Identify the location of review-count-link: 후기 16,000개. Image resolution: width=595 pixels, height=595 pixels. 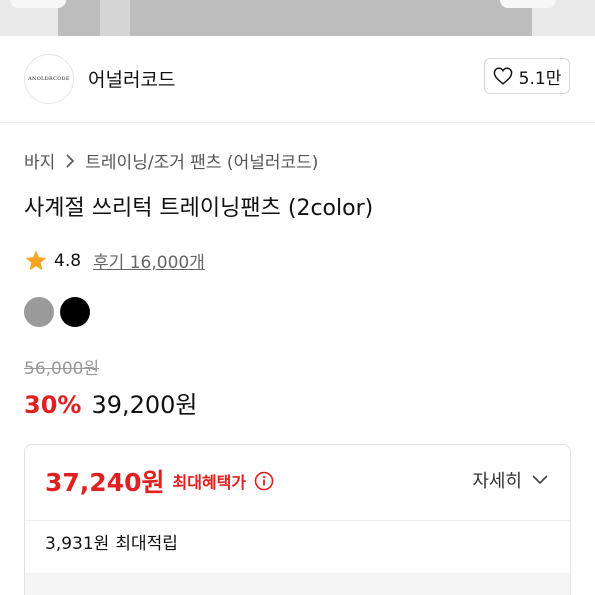
(149, 260).